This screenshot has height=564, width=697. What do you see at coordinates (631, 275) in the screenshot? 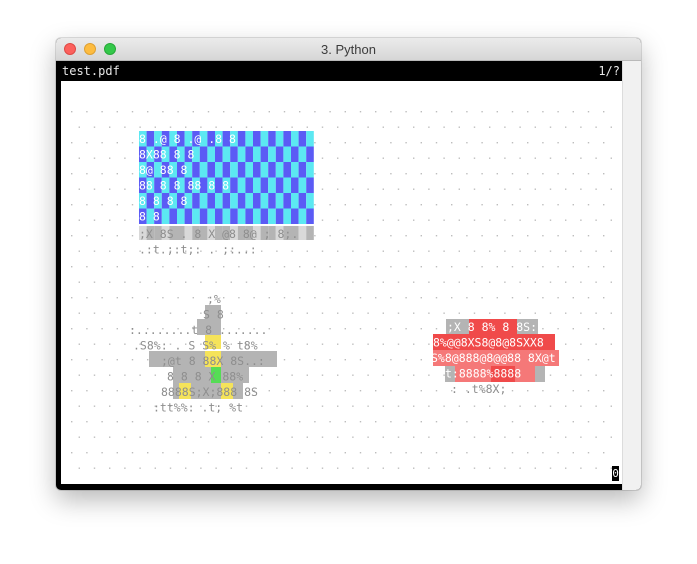
I see `scrollbar` at bounding box center [631, 275].